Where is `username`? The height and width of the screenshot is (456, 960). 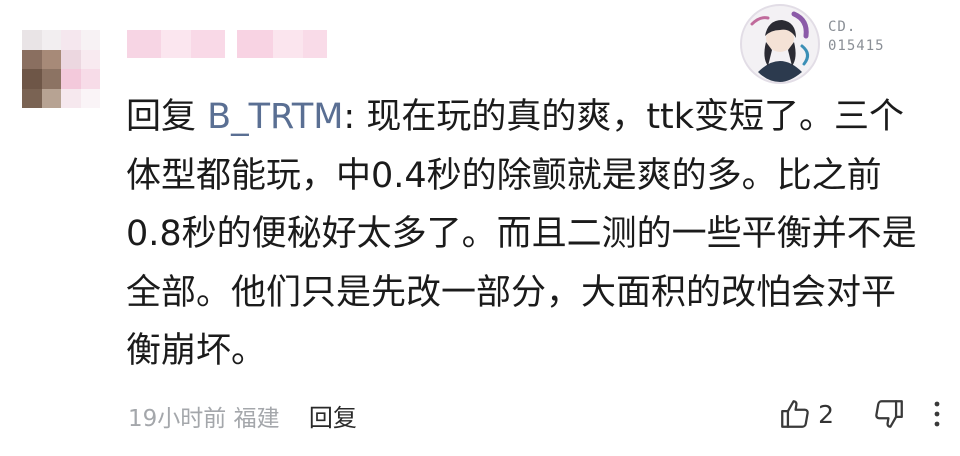
username is located at coordinates (227, 44).